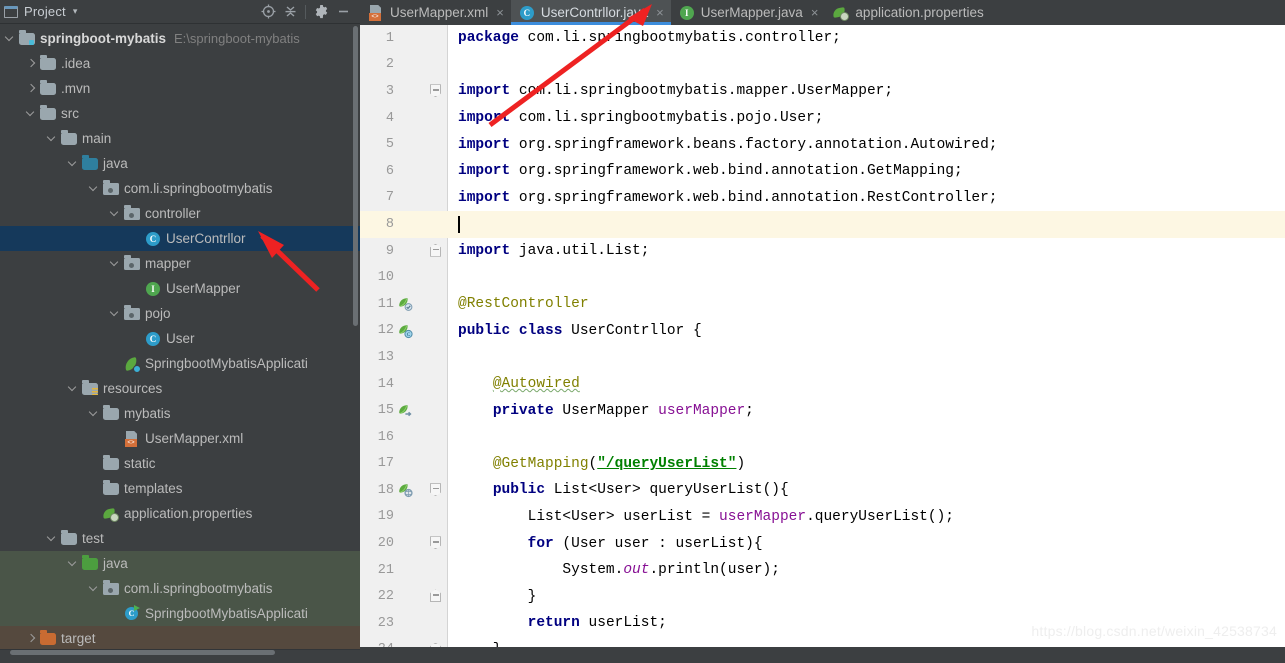 This screenshot has width=1285, height=663. Describe the element at coordinates (180, 238) in the screenshot. I see `tree-node-usercontrllor: C UserContrllor` at that location.